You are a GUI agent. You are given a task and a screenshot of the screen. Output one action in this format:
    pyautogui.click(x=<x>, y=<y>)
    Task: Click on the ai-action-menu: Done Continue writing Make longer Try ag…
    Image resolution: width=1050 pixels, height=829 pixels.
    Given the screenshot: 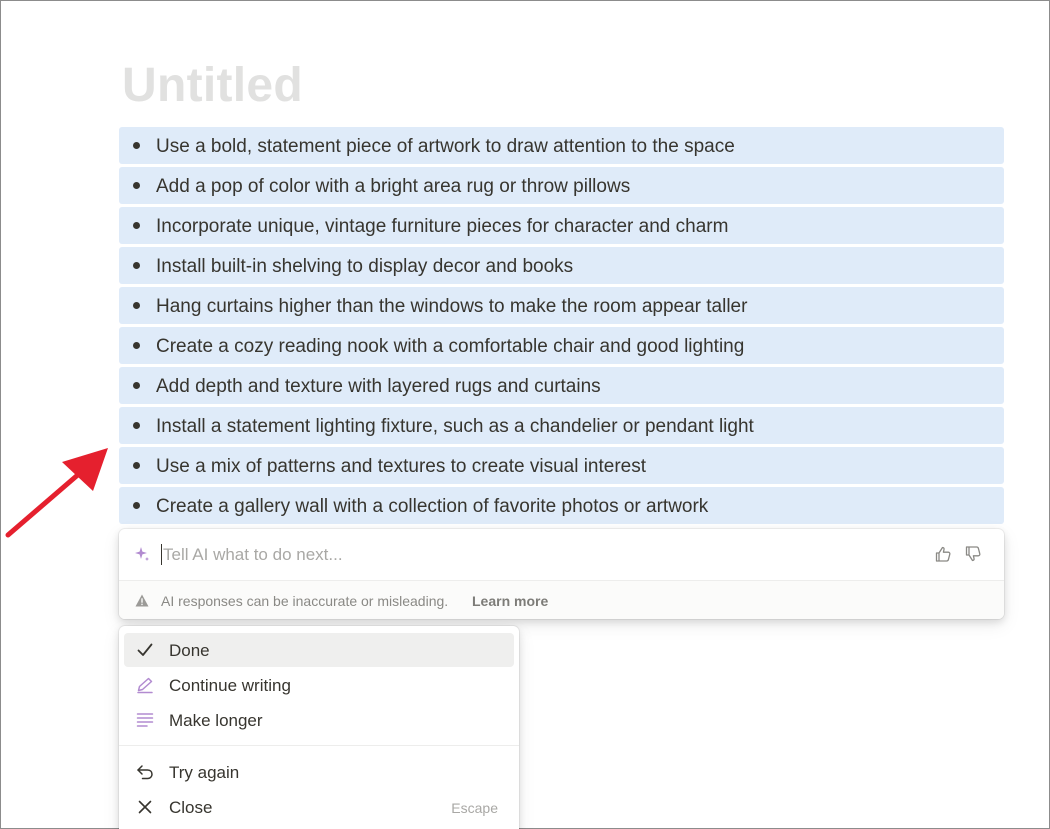 What is the action you would take?
    pyautogui.click(x=319, y=727)
    